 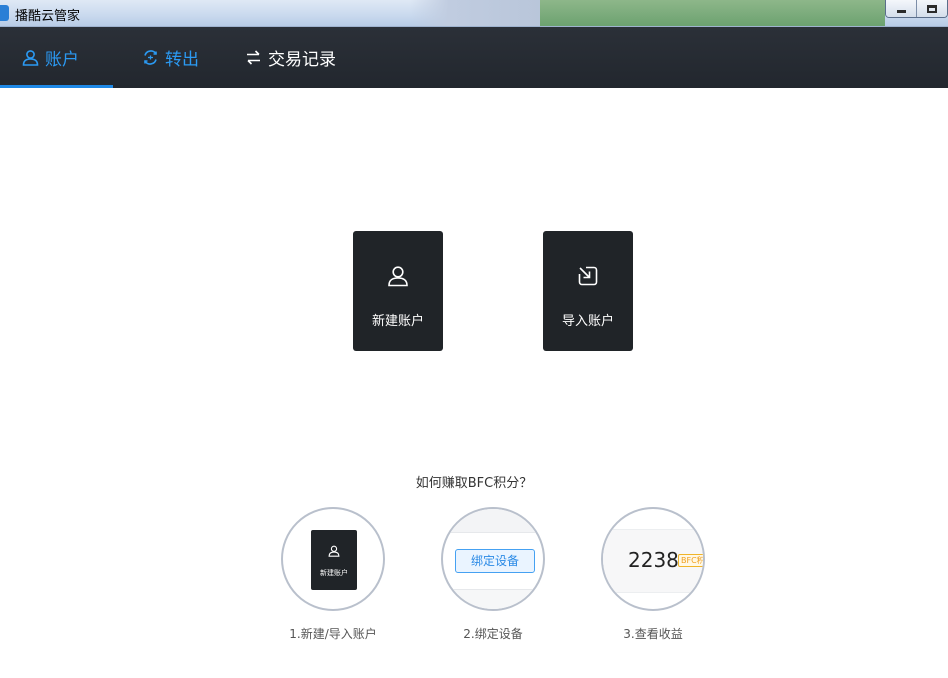 I want to click on tab-transaction-history: 交易记录, so click(x=290, y=57).